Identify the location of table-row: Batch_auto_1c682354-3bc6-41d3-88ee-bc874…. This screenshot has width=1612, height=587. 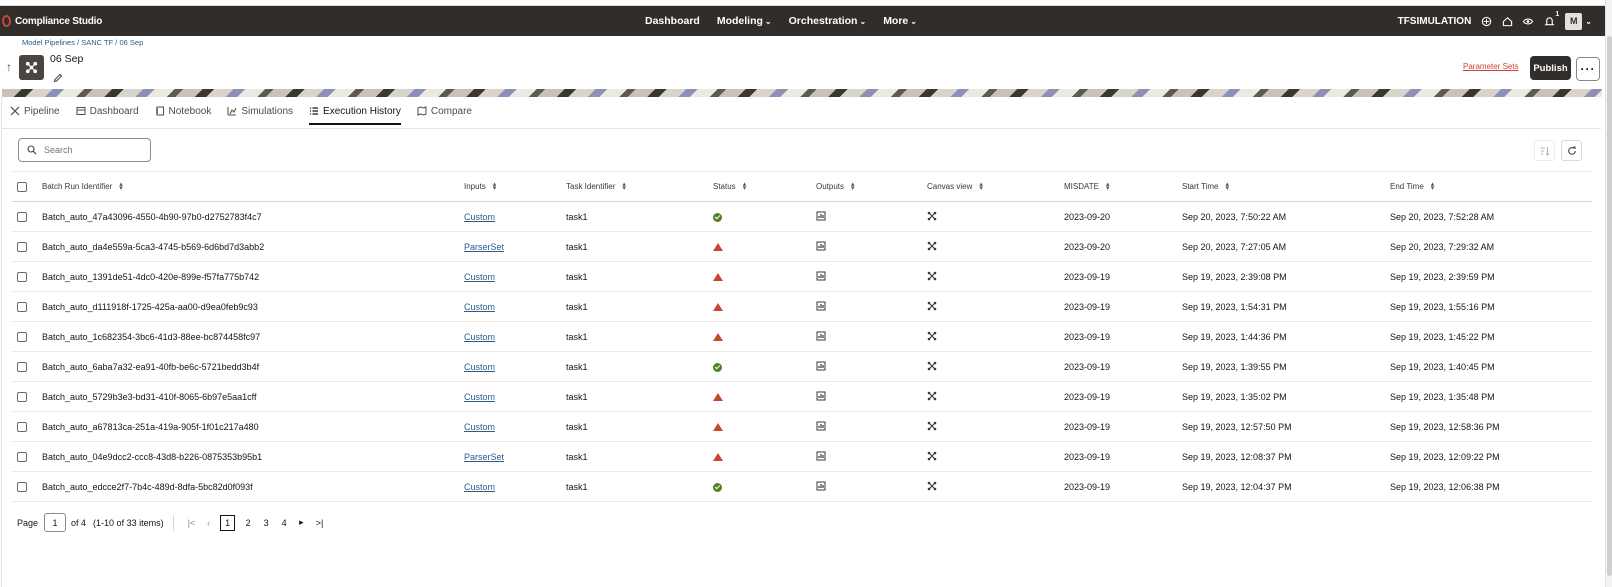
(802, 337).